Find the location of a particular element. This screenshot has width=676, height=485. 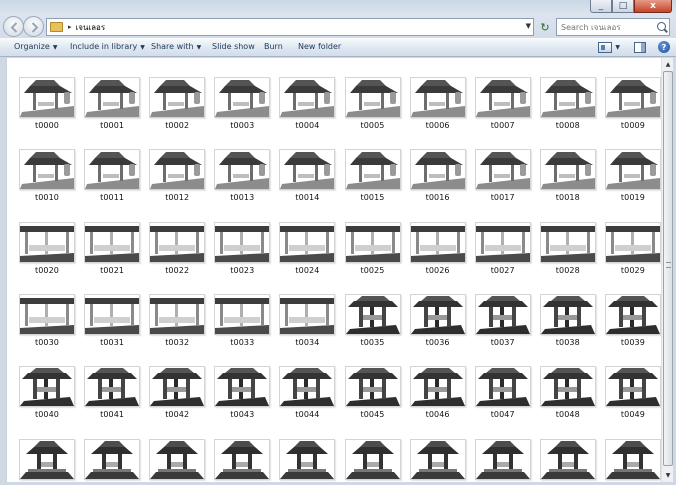

file-item: t0037 is located at coordinates (501, 312).